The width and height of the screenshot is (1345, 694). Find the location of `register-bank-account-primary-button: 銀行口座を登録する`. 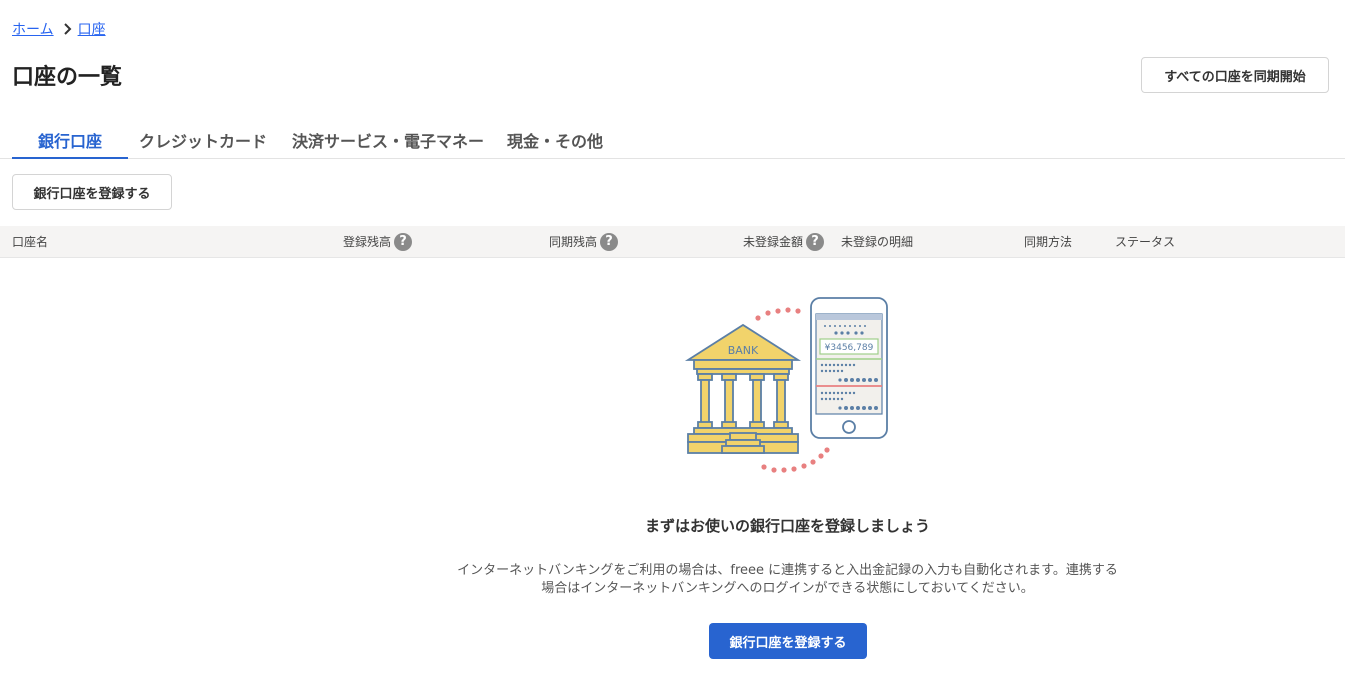

register-bank-account-primary-button: 銀行口座を登録する is located at coordinates (788, 641).